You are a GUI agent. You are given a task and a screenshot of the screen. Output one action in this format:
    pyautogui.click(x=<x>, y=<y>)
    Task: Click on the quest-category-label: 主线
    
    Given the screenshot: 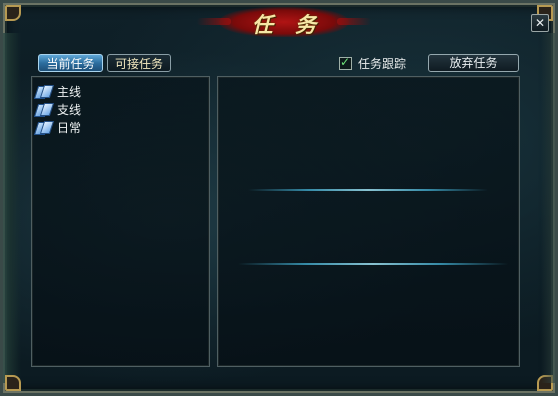 What is the action you would take?
    pyautogui.click(x=69, y=91)
    